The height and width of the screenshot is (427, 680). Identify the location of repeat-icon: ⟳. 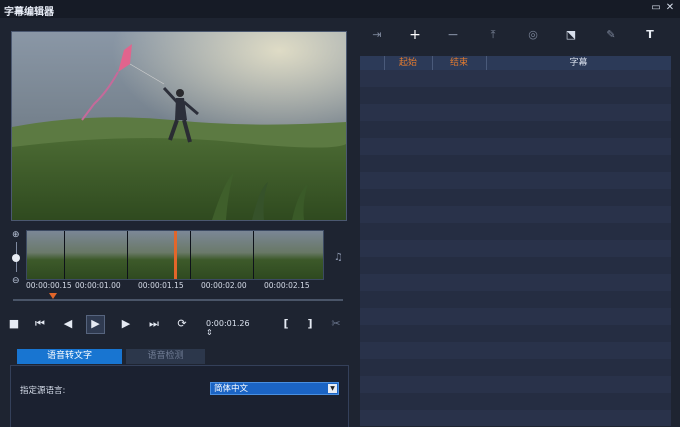
(182, 324).